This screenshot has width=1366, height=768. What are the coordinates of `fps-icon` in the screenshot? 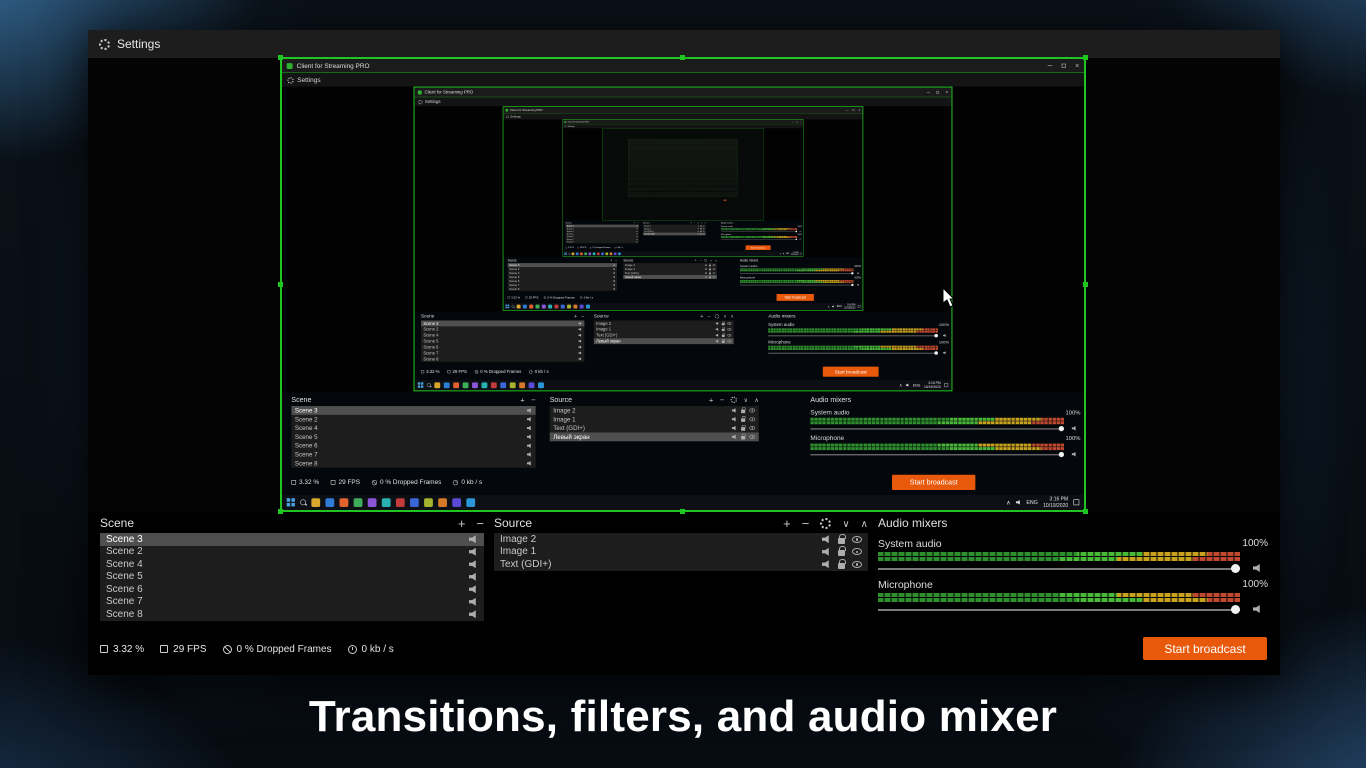 It's located at (578, 247).